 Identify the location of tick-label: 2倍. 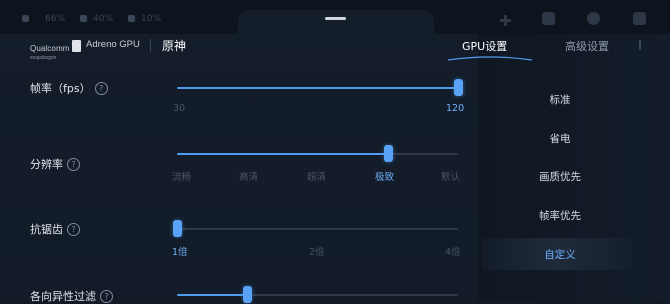
(317, 252).